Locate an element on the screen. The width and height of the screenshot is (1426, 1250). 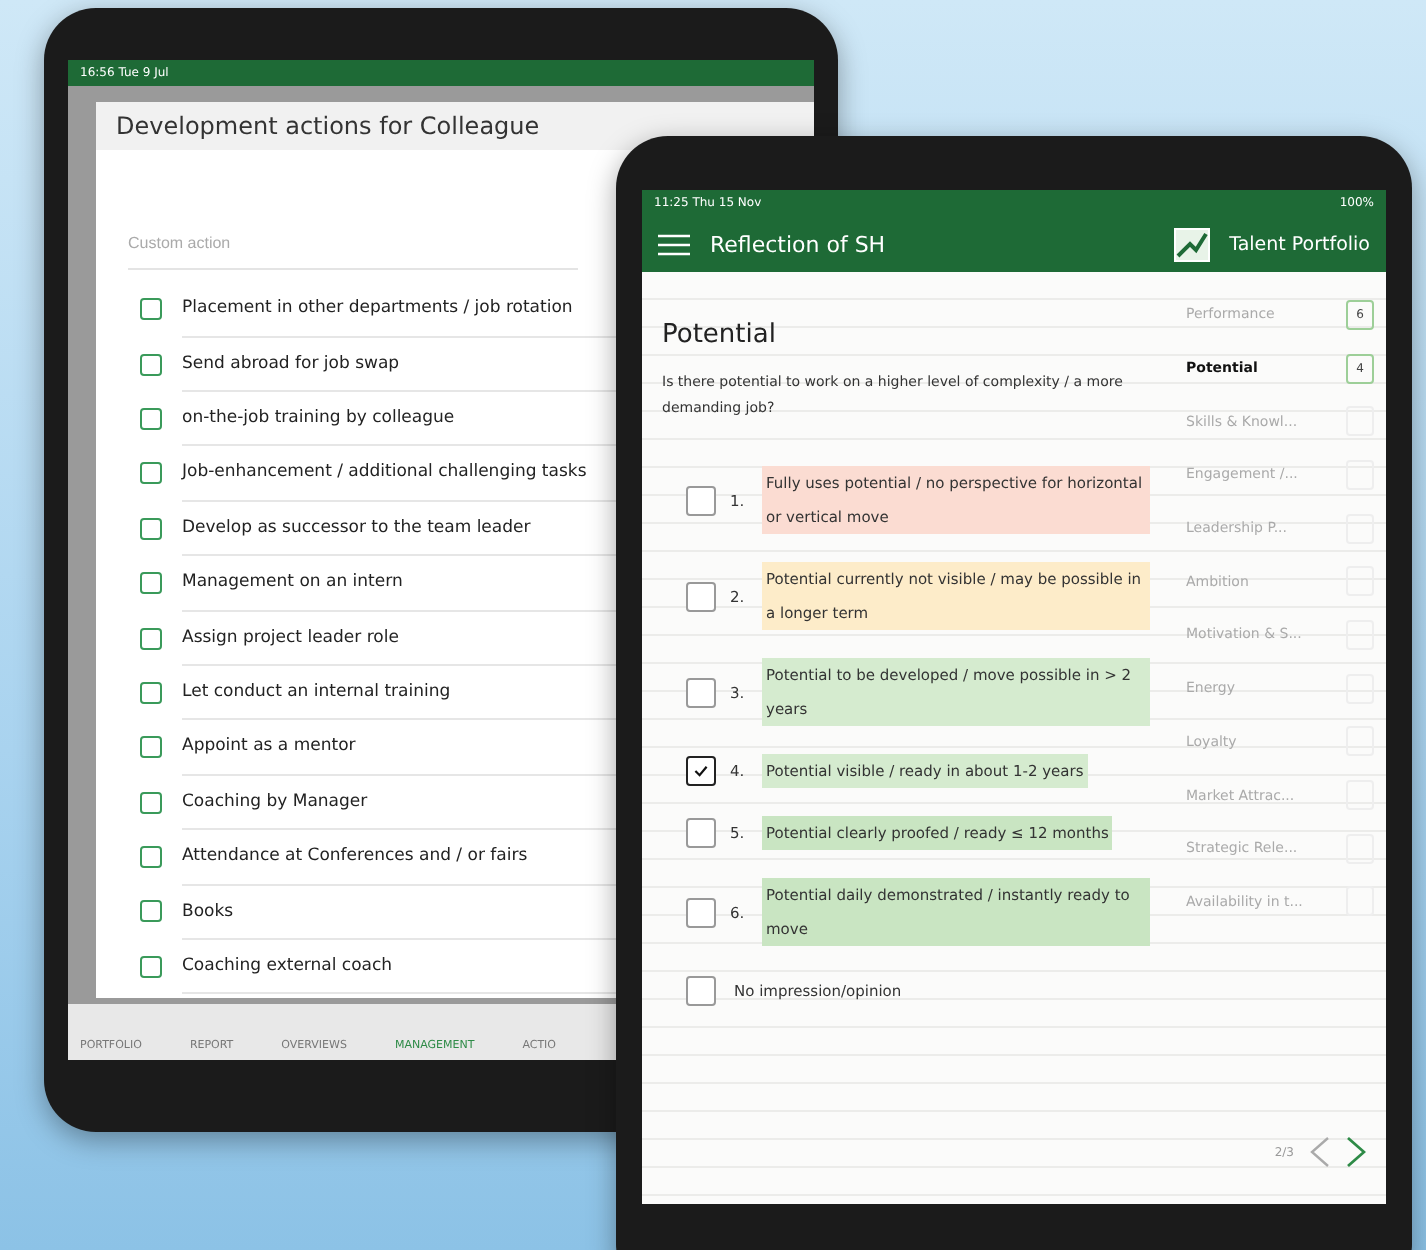
chevron-right-icon is located at coordinates (1356, 1152).